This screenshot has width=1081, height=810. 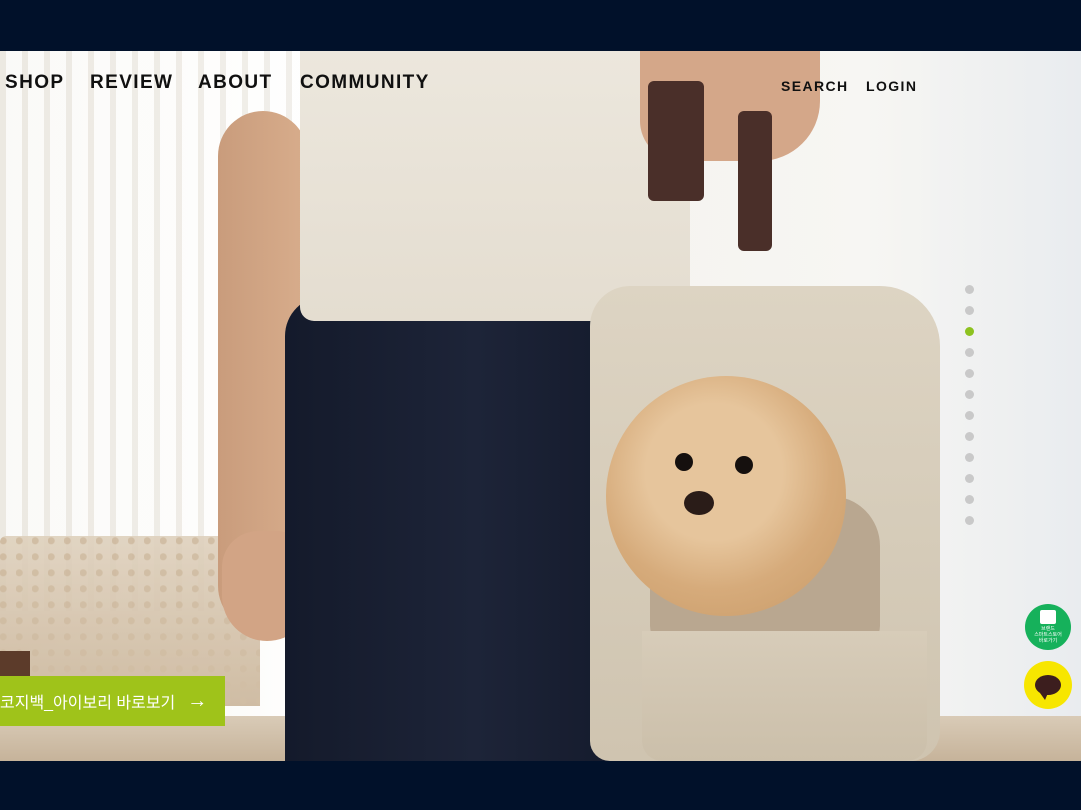 I want to click on slider-pagination, so click(x=971, y=411).